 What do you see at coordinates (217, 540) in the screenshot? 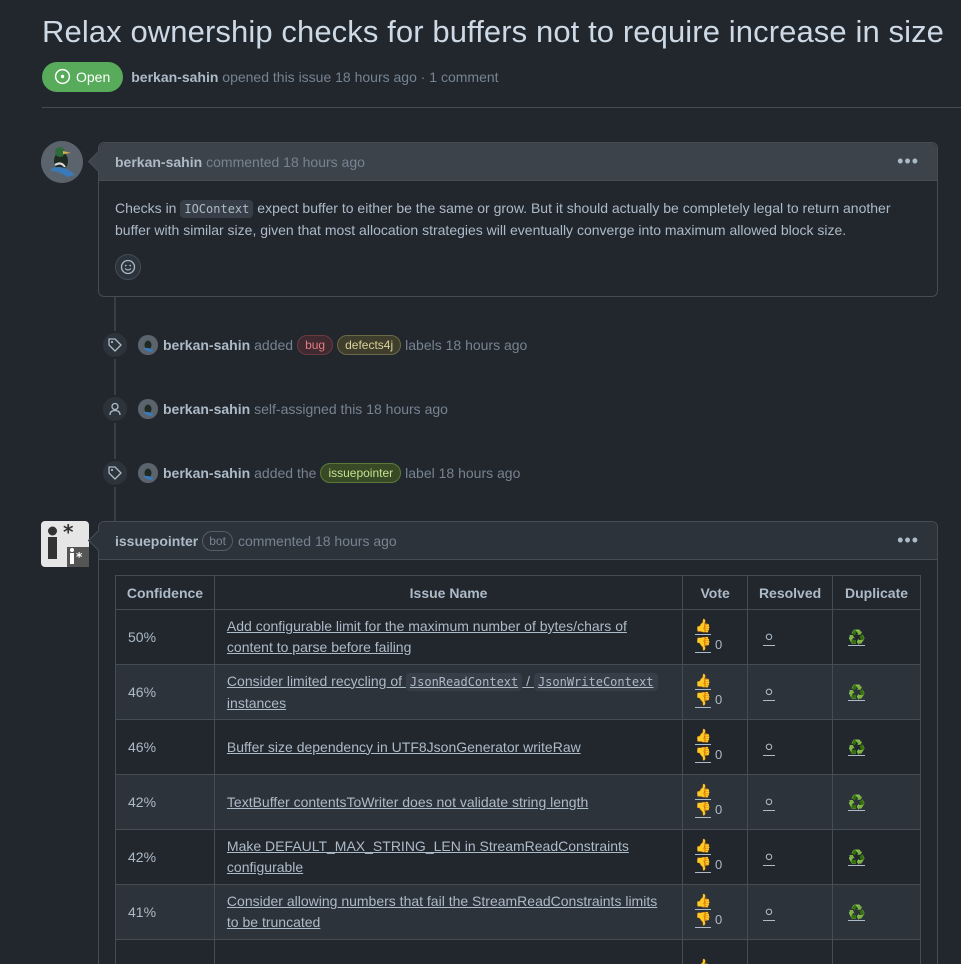
I see `bot-badge: bot` at bounding box center [217, 540].